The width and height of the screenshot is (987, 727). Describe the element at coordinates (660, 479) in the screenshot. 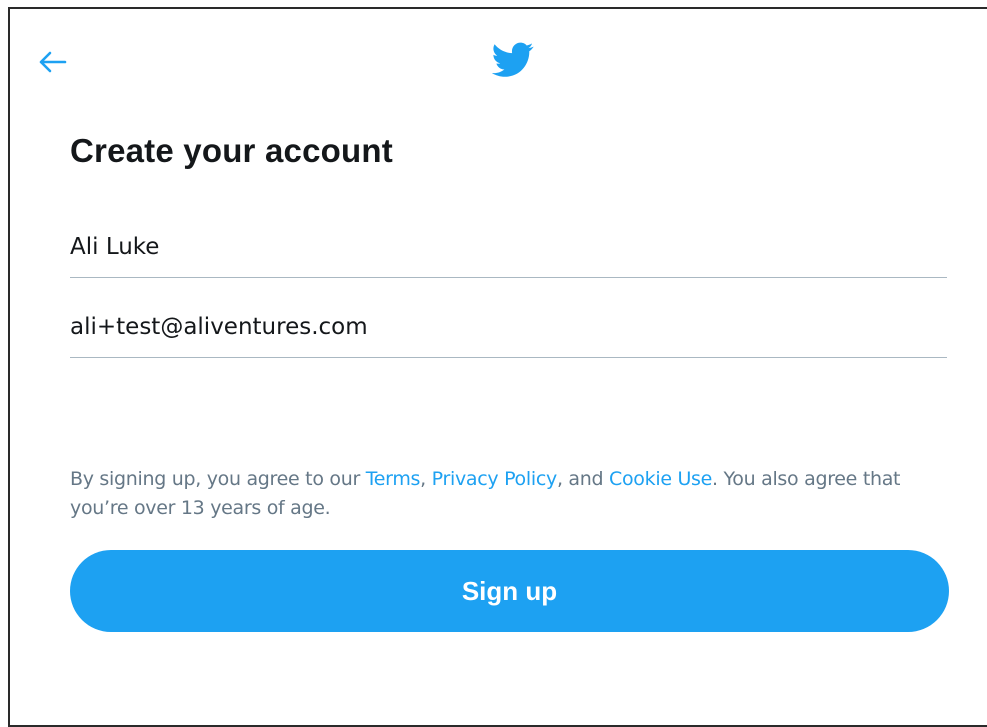

I see `cookie-use-link: Cookie Use` at that location.